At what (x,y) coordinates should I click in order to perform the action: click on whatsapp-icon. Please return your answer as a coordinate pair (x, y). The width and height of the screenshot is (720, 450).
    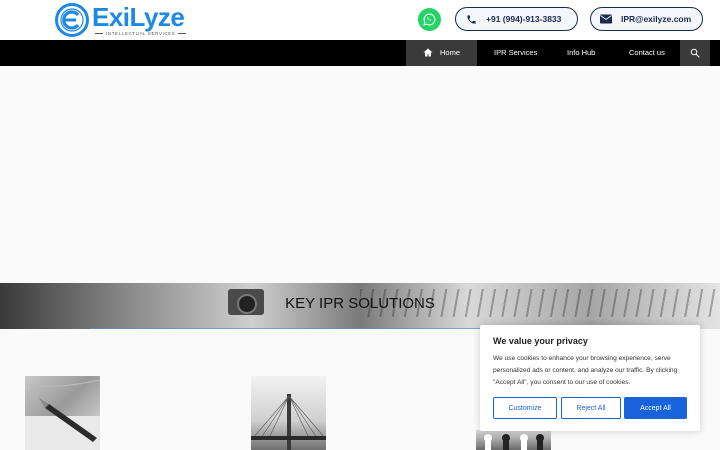
    Looking at the image, I should click on (429, 19).